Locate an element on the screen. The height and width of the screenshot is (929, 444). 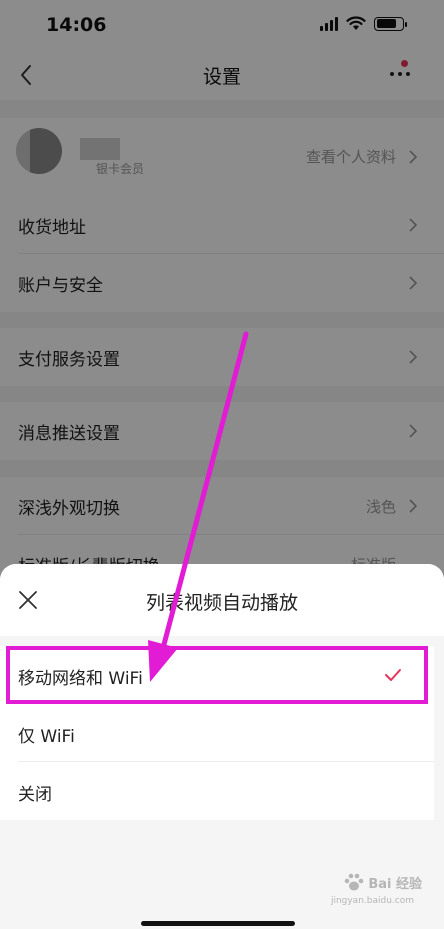
home-indicator is located at coordinates (218, 923).